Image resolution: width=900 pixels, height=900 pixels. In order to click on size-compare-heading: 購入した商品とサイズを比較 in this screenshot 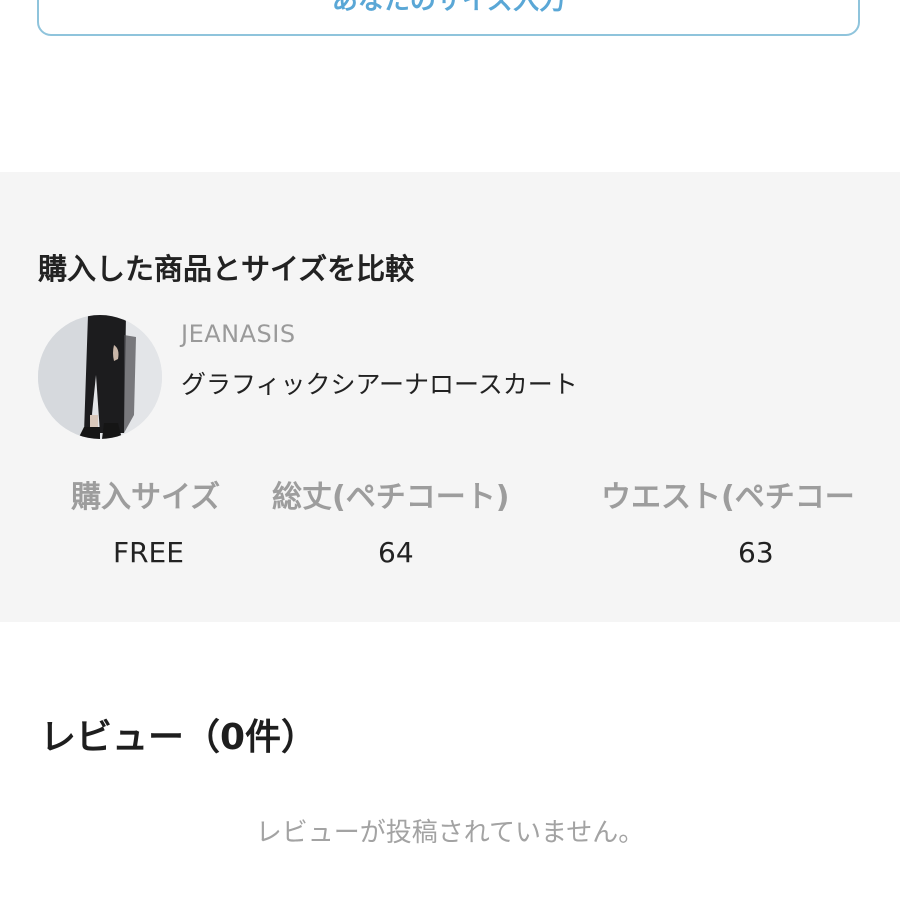, I will do `click(226, 269)`.